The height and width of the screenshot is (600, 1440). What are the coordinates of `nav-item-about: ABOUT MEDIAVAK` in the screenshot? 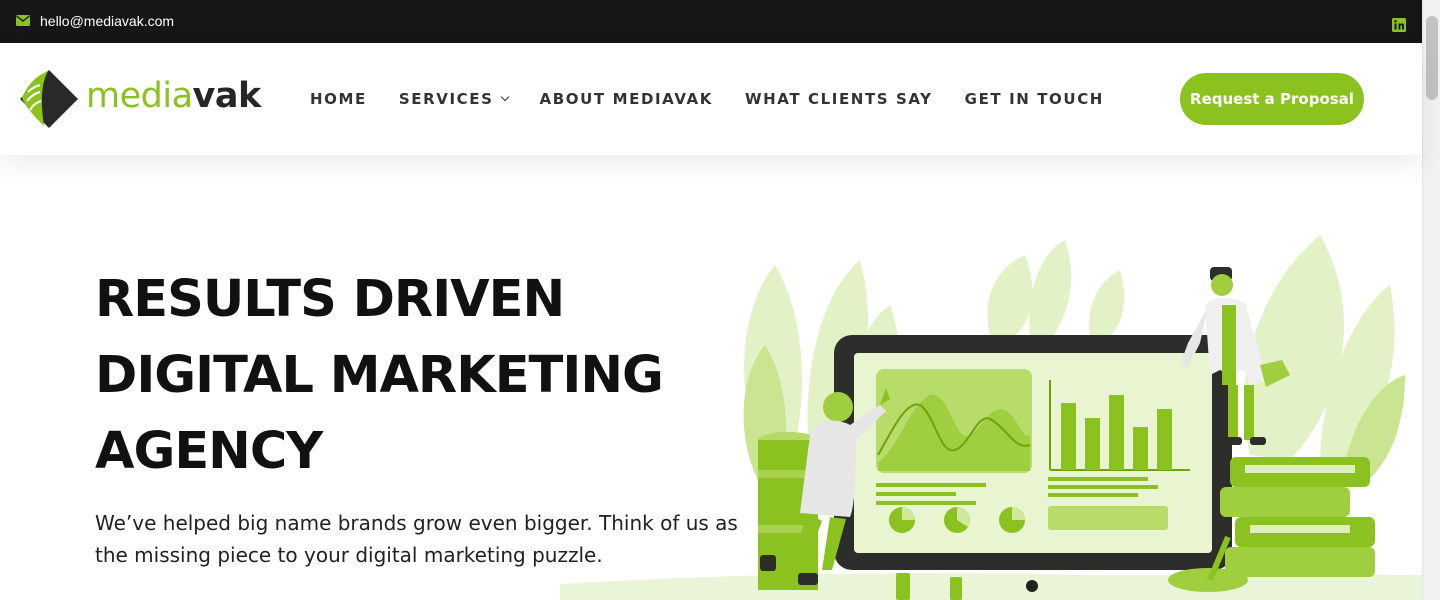 It's located at (626, 99).